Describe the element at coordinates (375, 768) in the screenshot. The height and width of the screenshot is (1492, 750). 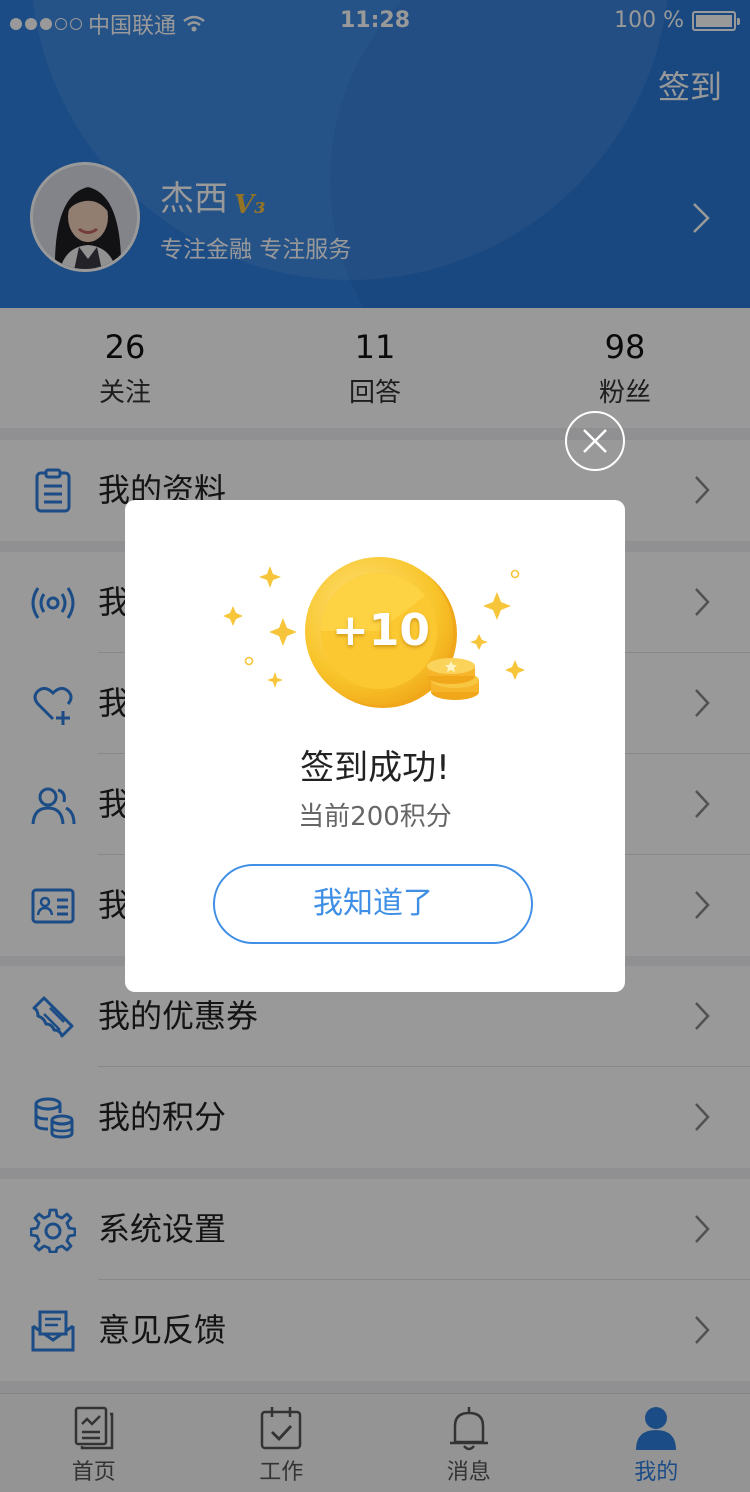
I see `dialog-title: 签到成功!` at that location.